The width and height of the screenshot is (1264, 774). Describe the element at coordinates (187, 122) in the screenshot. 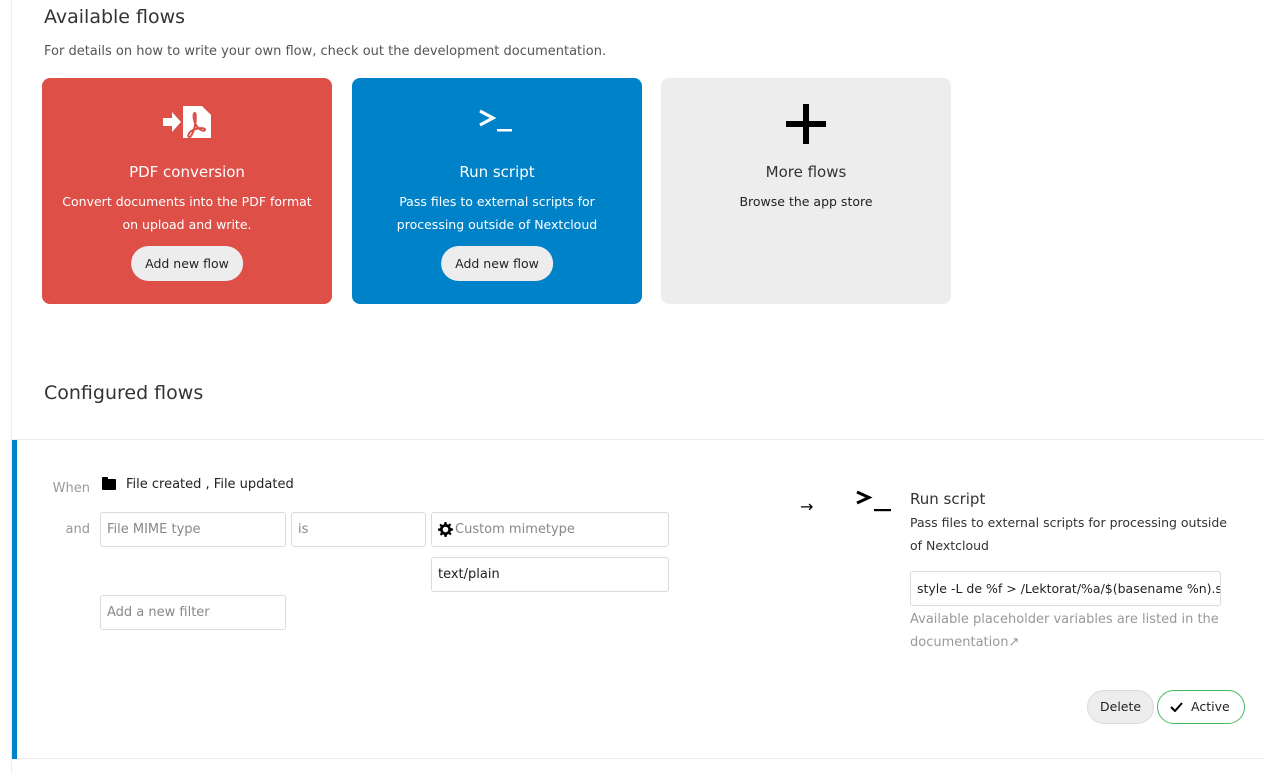

I see `pdf-convert-icon` at that location.